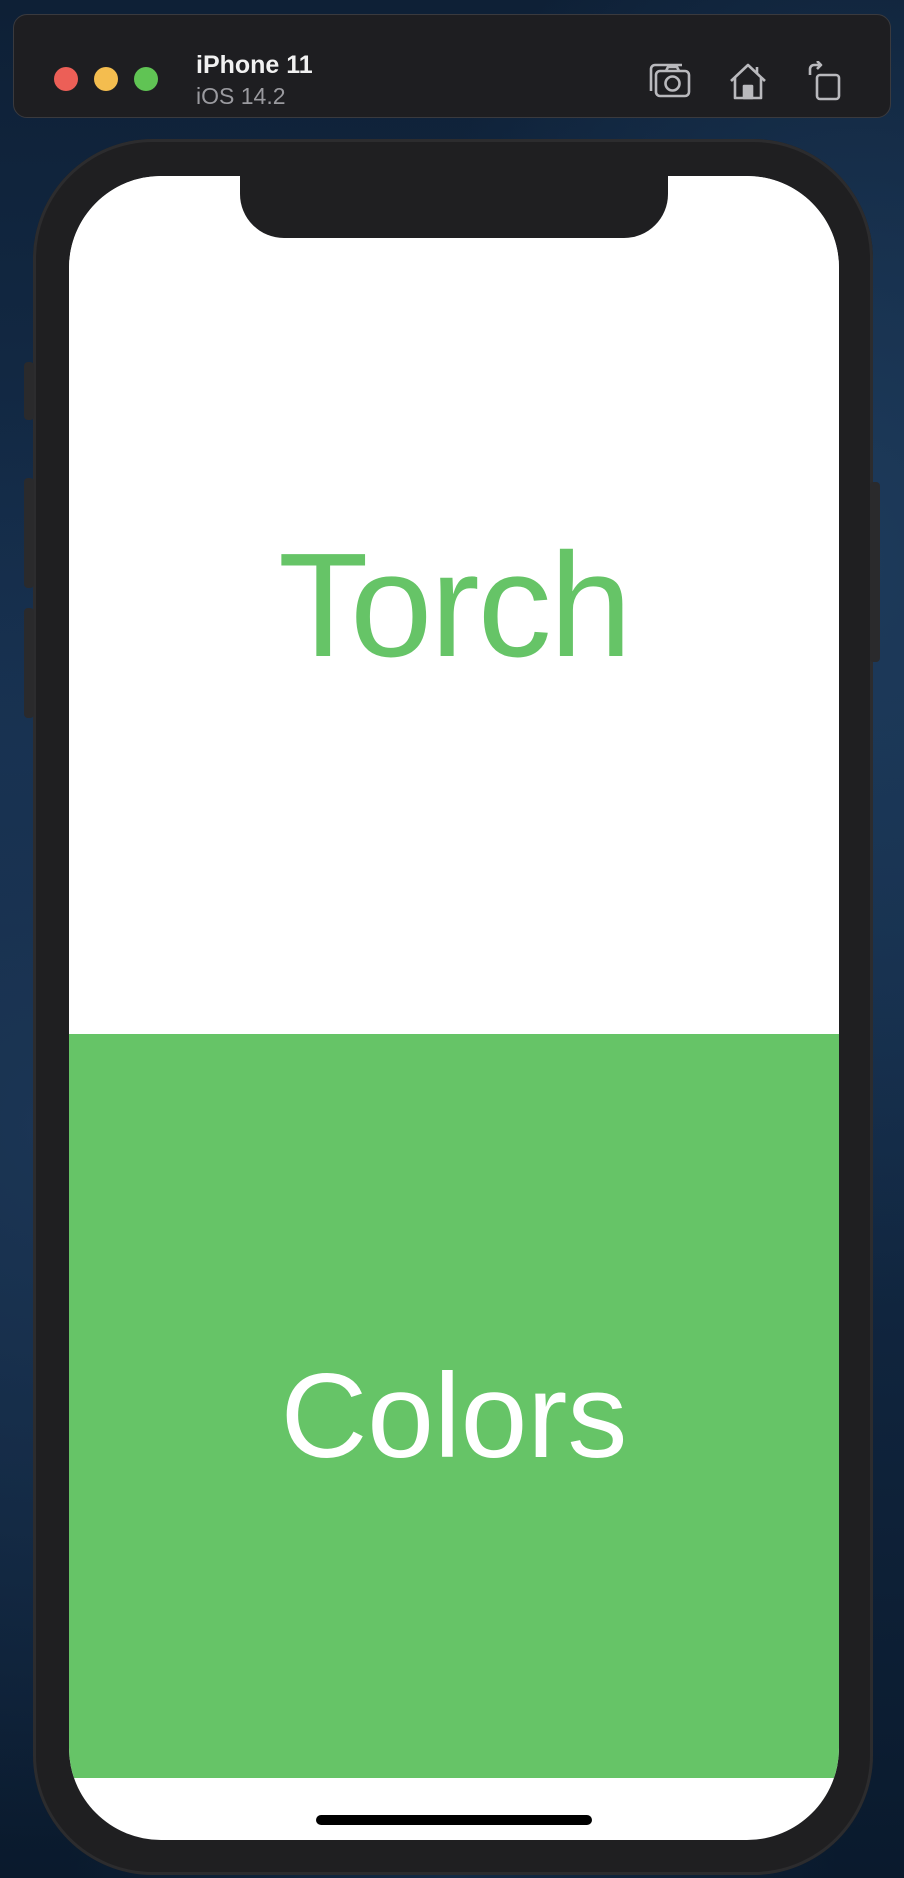 The height and width of the screenshot is (1878, 904). I want to click on rotate-icon, so click(826, 80).